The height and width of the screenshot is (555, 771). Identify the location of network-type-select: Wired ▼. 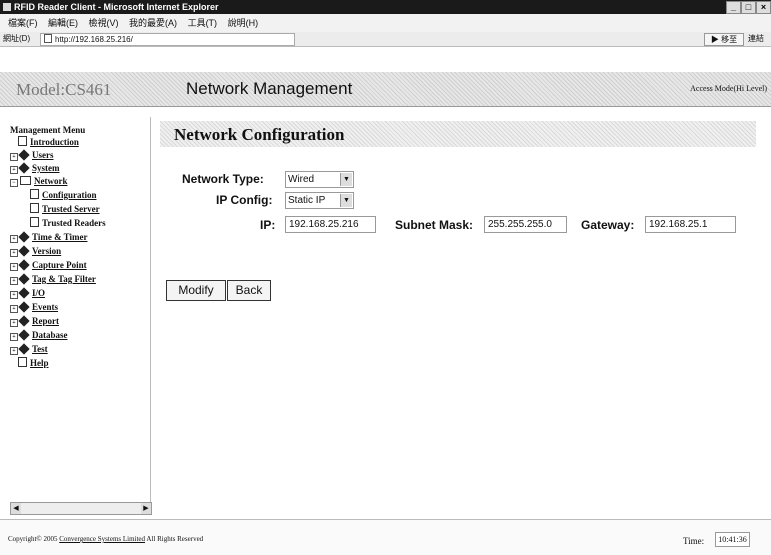
(319, 179).